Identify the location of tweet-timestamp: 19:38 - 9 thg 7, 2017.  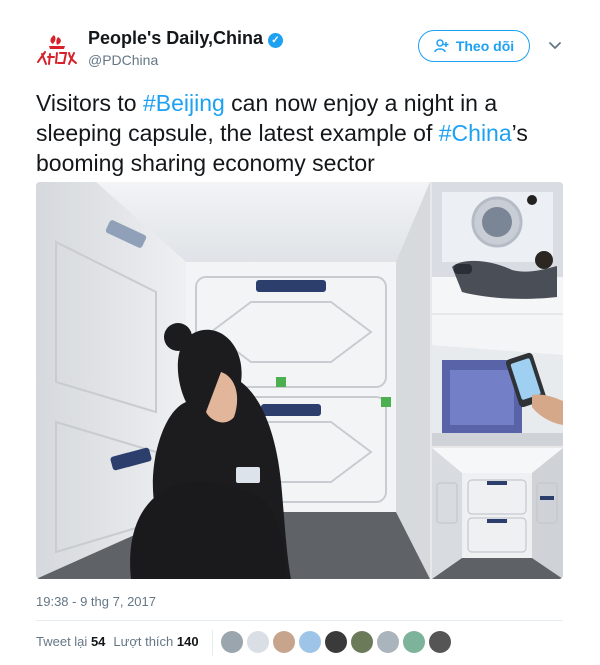
(96, 601).